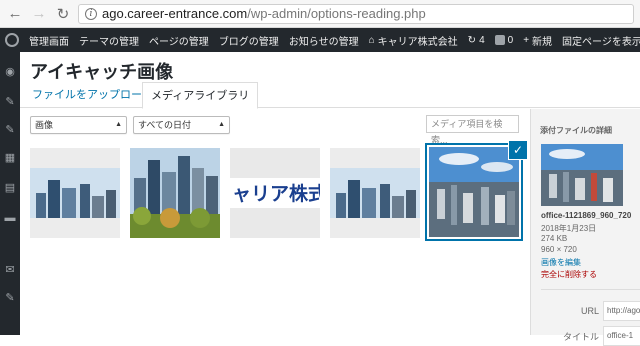 The image size is (640, 346). Describe the element at coordinates (10, 270) in the screenshot. I see `settings-icon: ✉` at that location.